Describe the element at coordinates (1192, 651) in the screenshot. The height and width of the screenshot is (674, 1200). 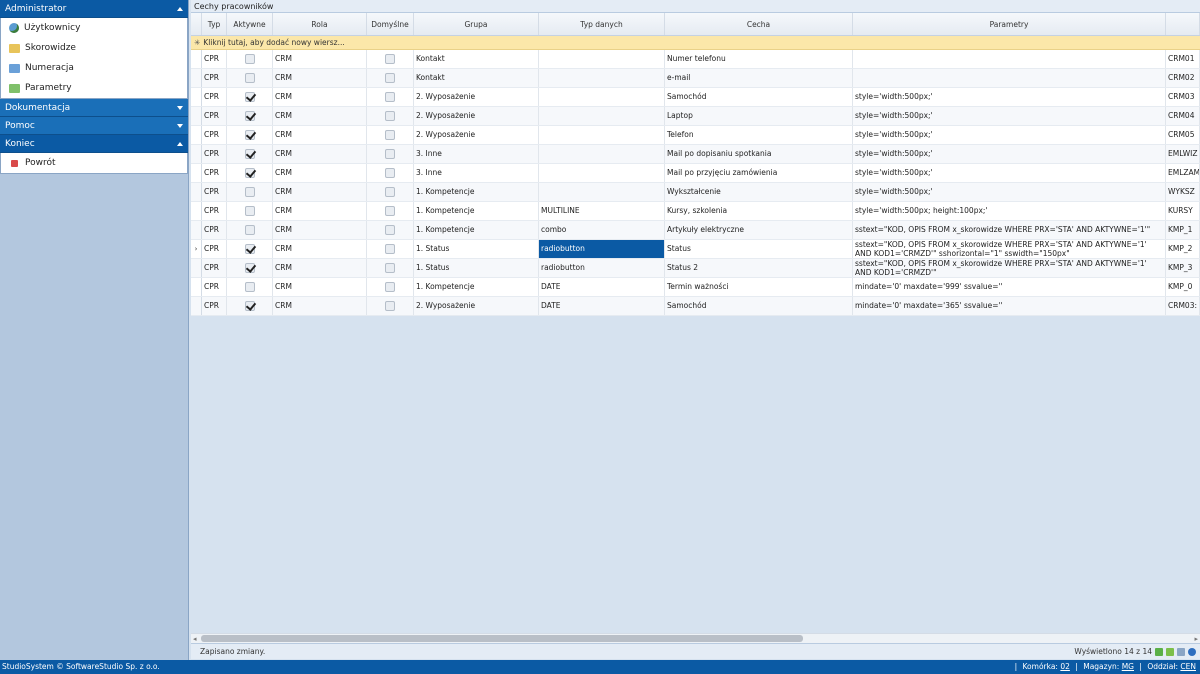
I see `help-icon` at that location.